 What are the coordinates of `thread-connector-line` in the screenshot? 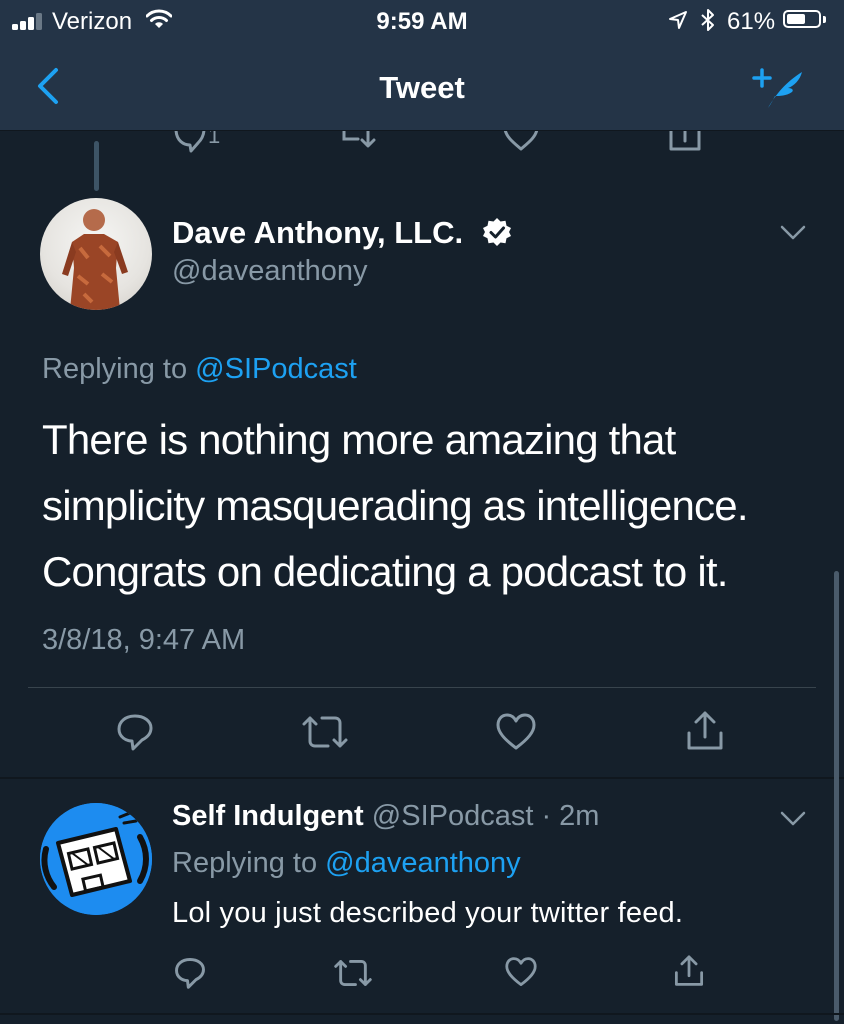 It's located at (96, 166).